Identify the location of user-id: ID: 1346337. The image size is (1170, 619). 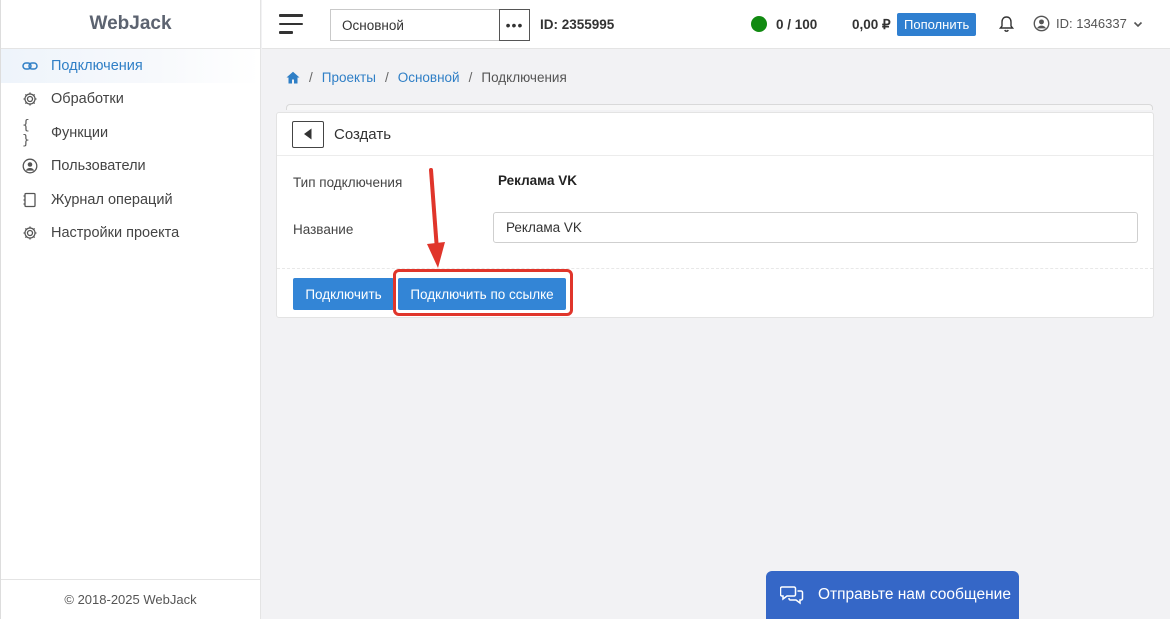
(1091, 23).